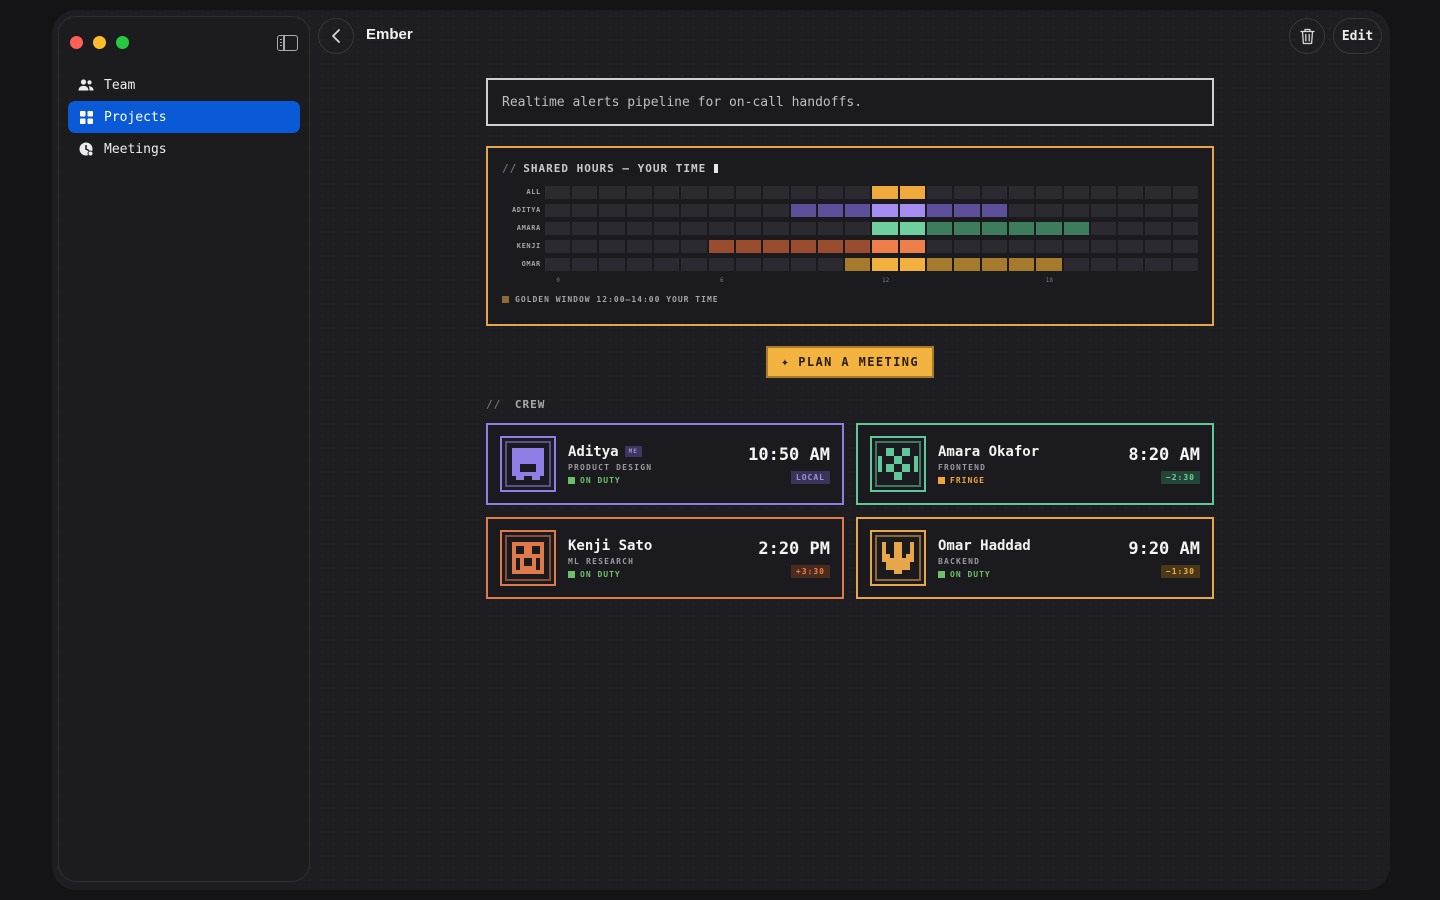  I want to click on minimize-window-button, so click(99, 42).